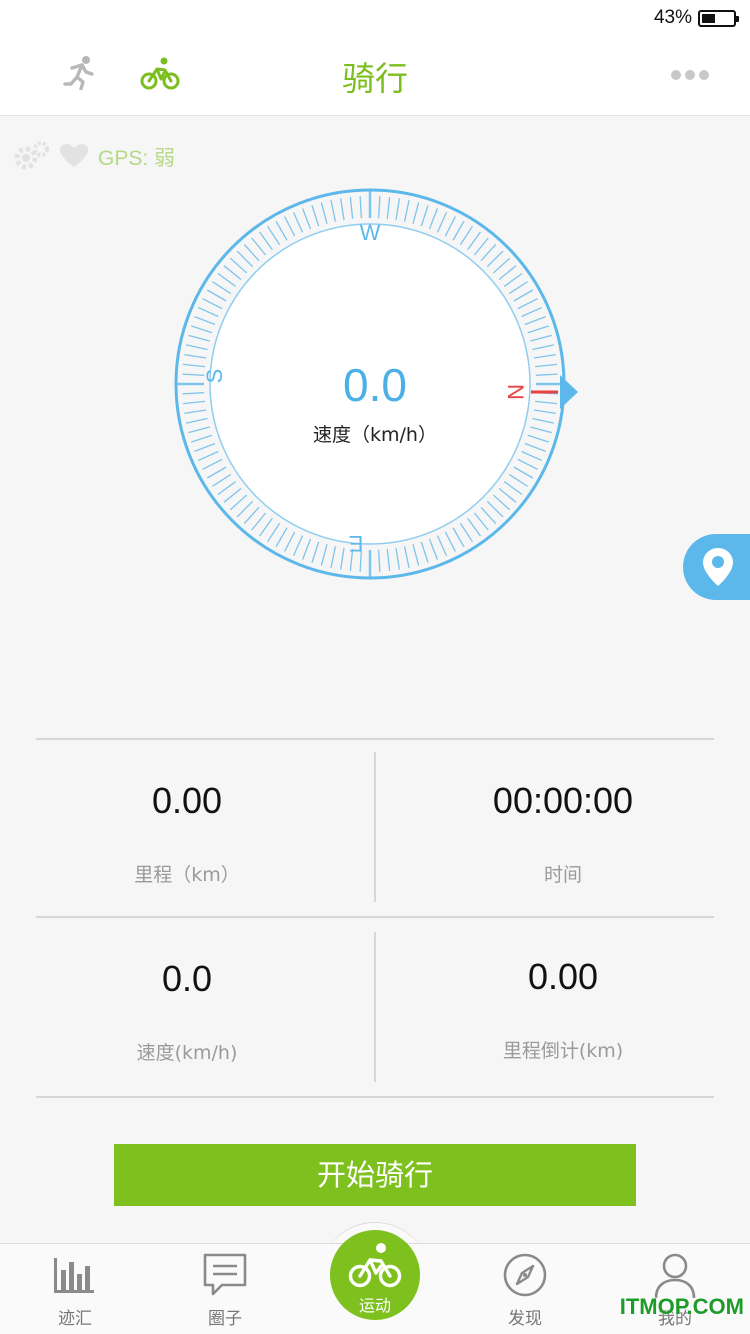 The image size is (750, 1334). I want to click on tab-discover: 发现, so click(525, 1289).